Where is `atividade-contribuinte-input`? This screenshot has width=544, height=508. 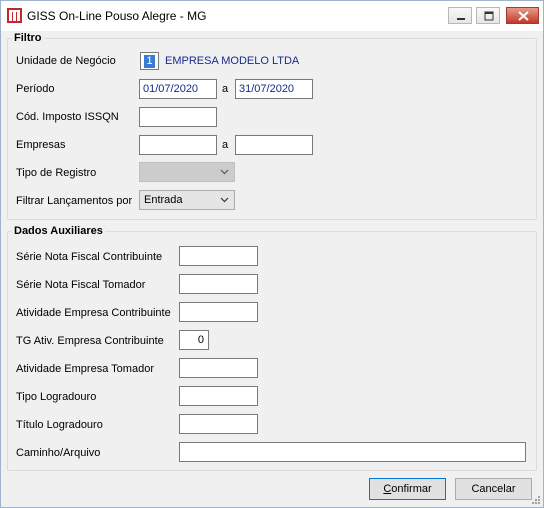
atividade-contribuinte-input is located at coordinates (218, 312).